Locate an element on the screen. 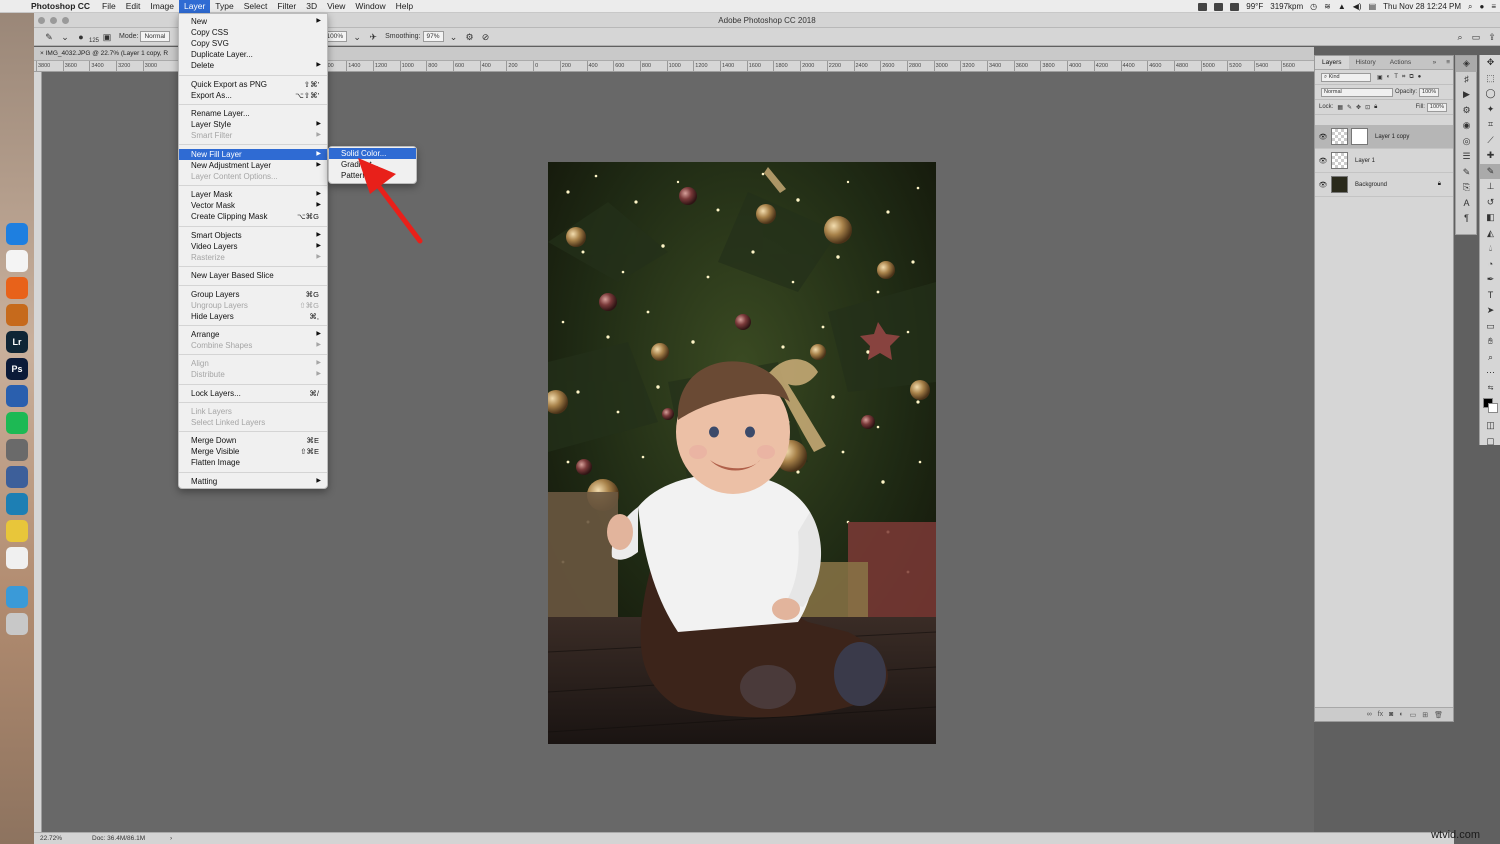  quick-mask-icon: ◫ is located at coordinates (1490, 426).